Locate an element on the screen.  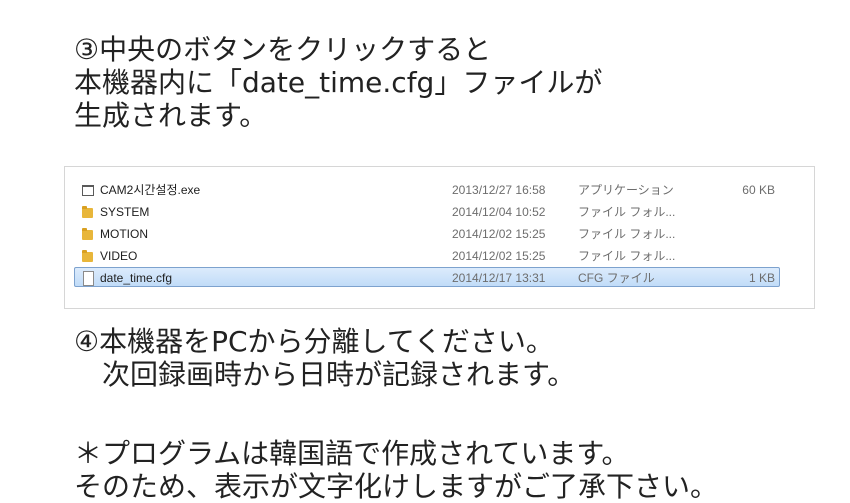
file-size: 60 KB is located at coordinates (758, 190).